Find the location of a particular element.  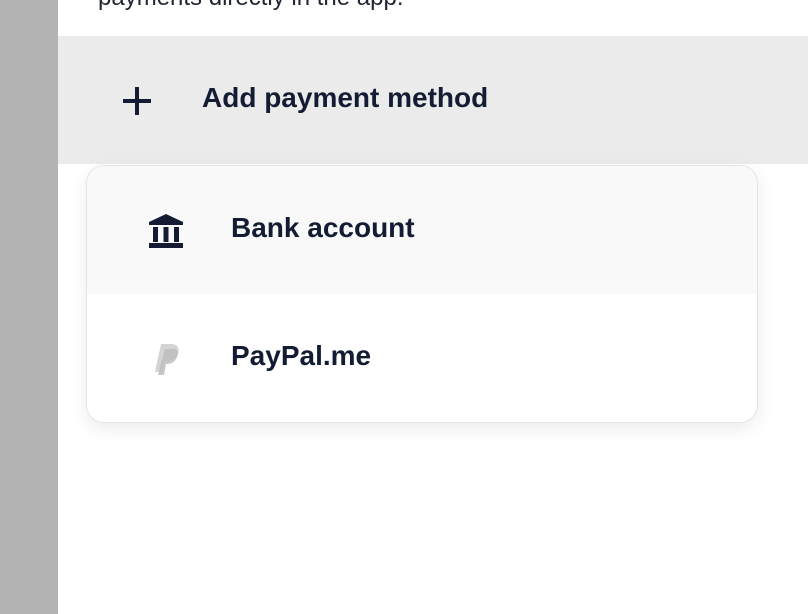

add-payment-method-label: Add payment method is located at coordinates (345, 97).